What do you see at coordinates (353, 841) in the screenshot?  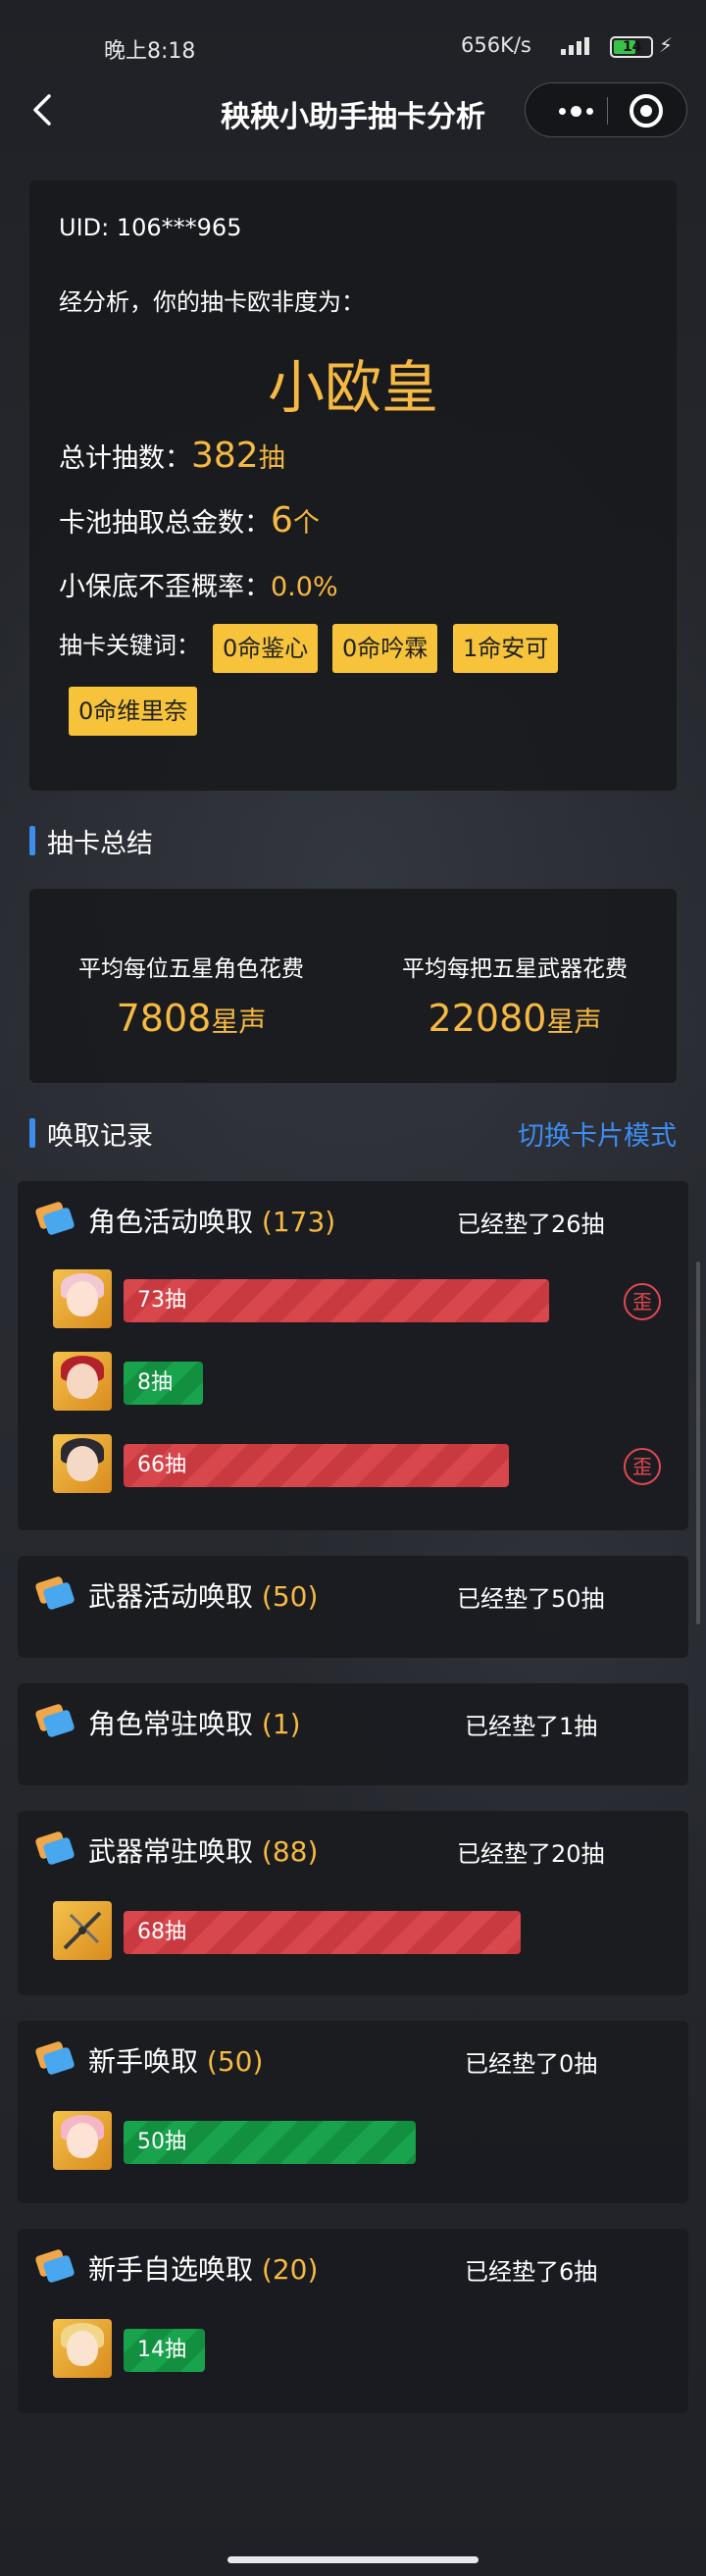 I see `section-header-summary: 抽卡总结` at bounding box center [353, 841].